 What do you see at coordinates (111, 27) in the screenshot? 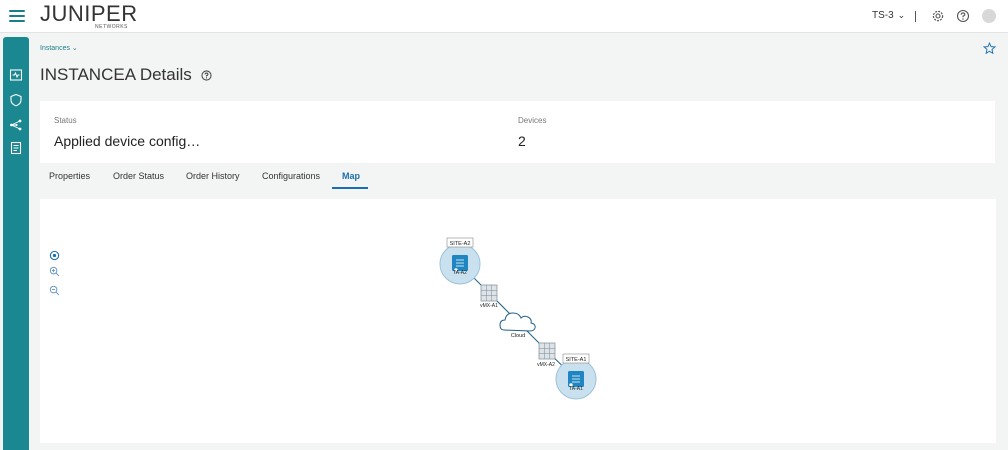
I see `logo-subtitle: NETWORKS` at bounding box center [111, 27].